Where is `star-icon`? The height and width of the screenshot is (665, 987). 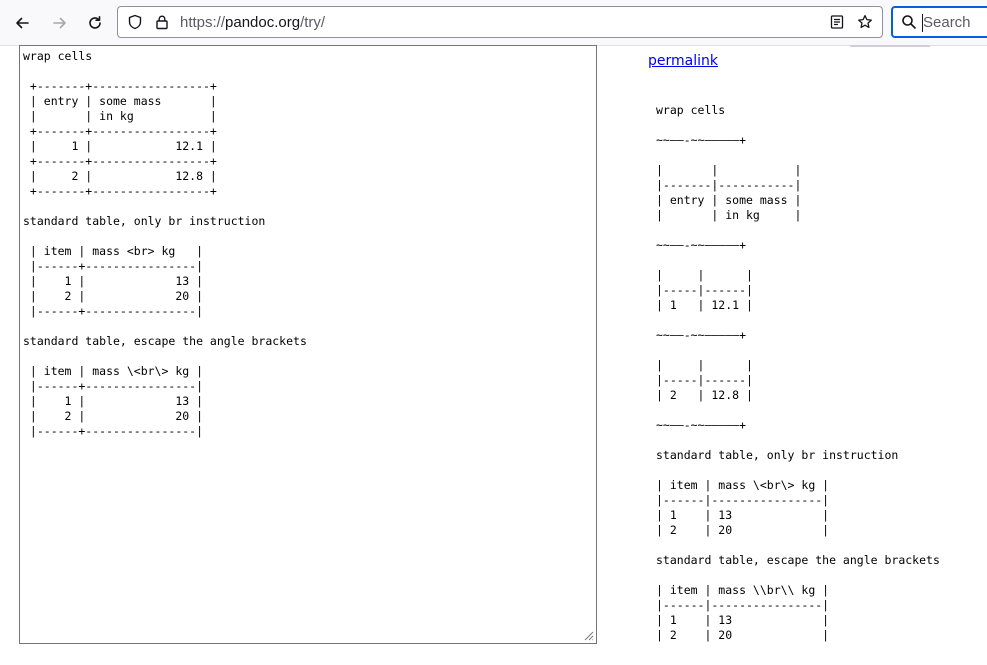 star-icon is located at coordinates (865, 22).